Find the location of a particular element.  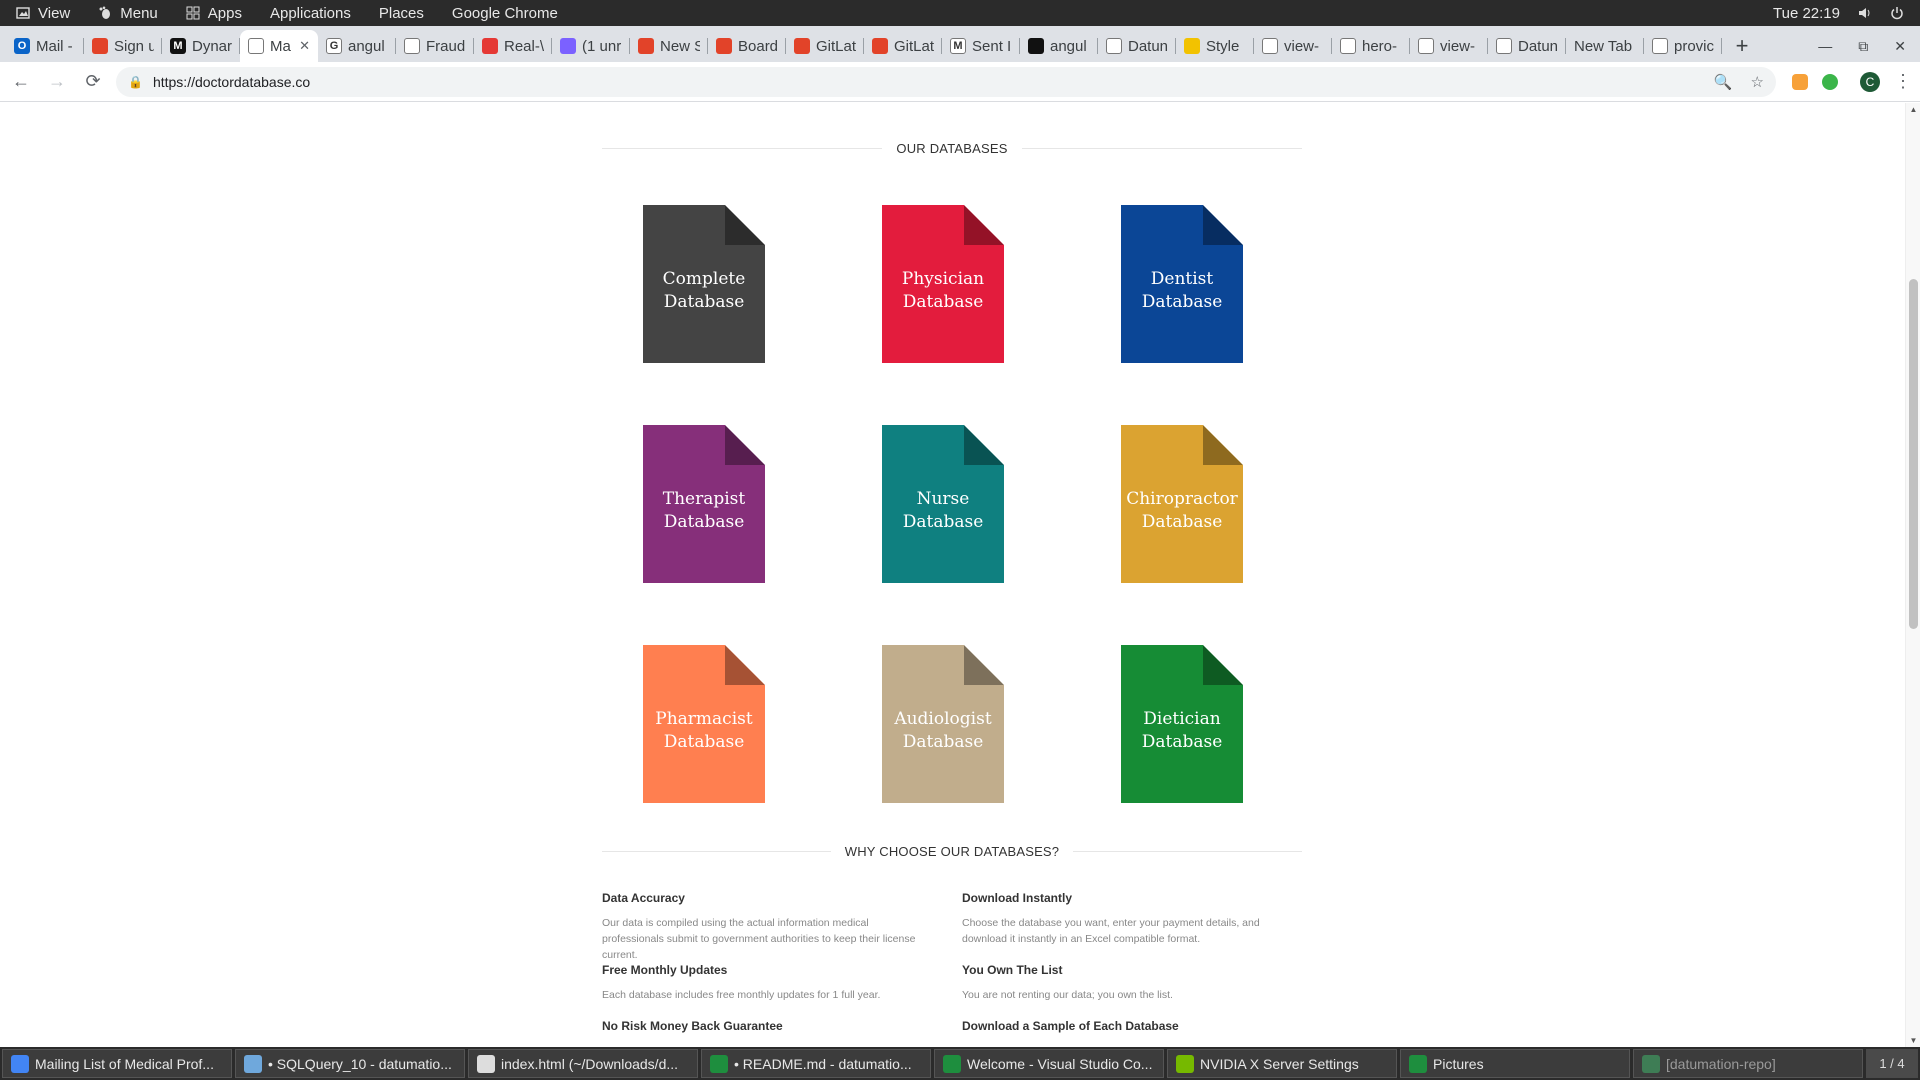

tab-label: Fraud is located at coordinates (446, 46).